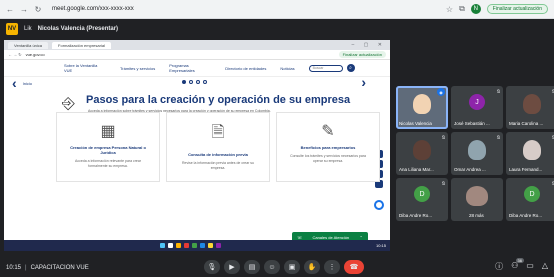 This screenshot has width=554, height=277. Describe the element at coordinates (545, 266) in the screenshot. I see `activities-icon: △` at that location.